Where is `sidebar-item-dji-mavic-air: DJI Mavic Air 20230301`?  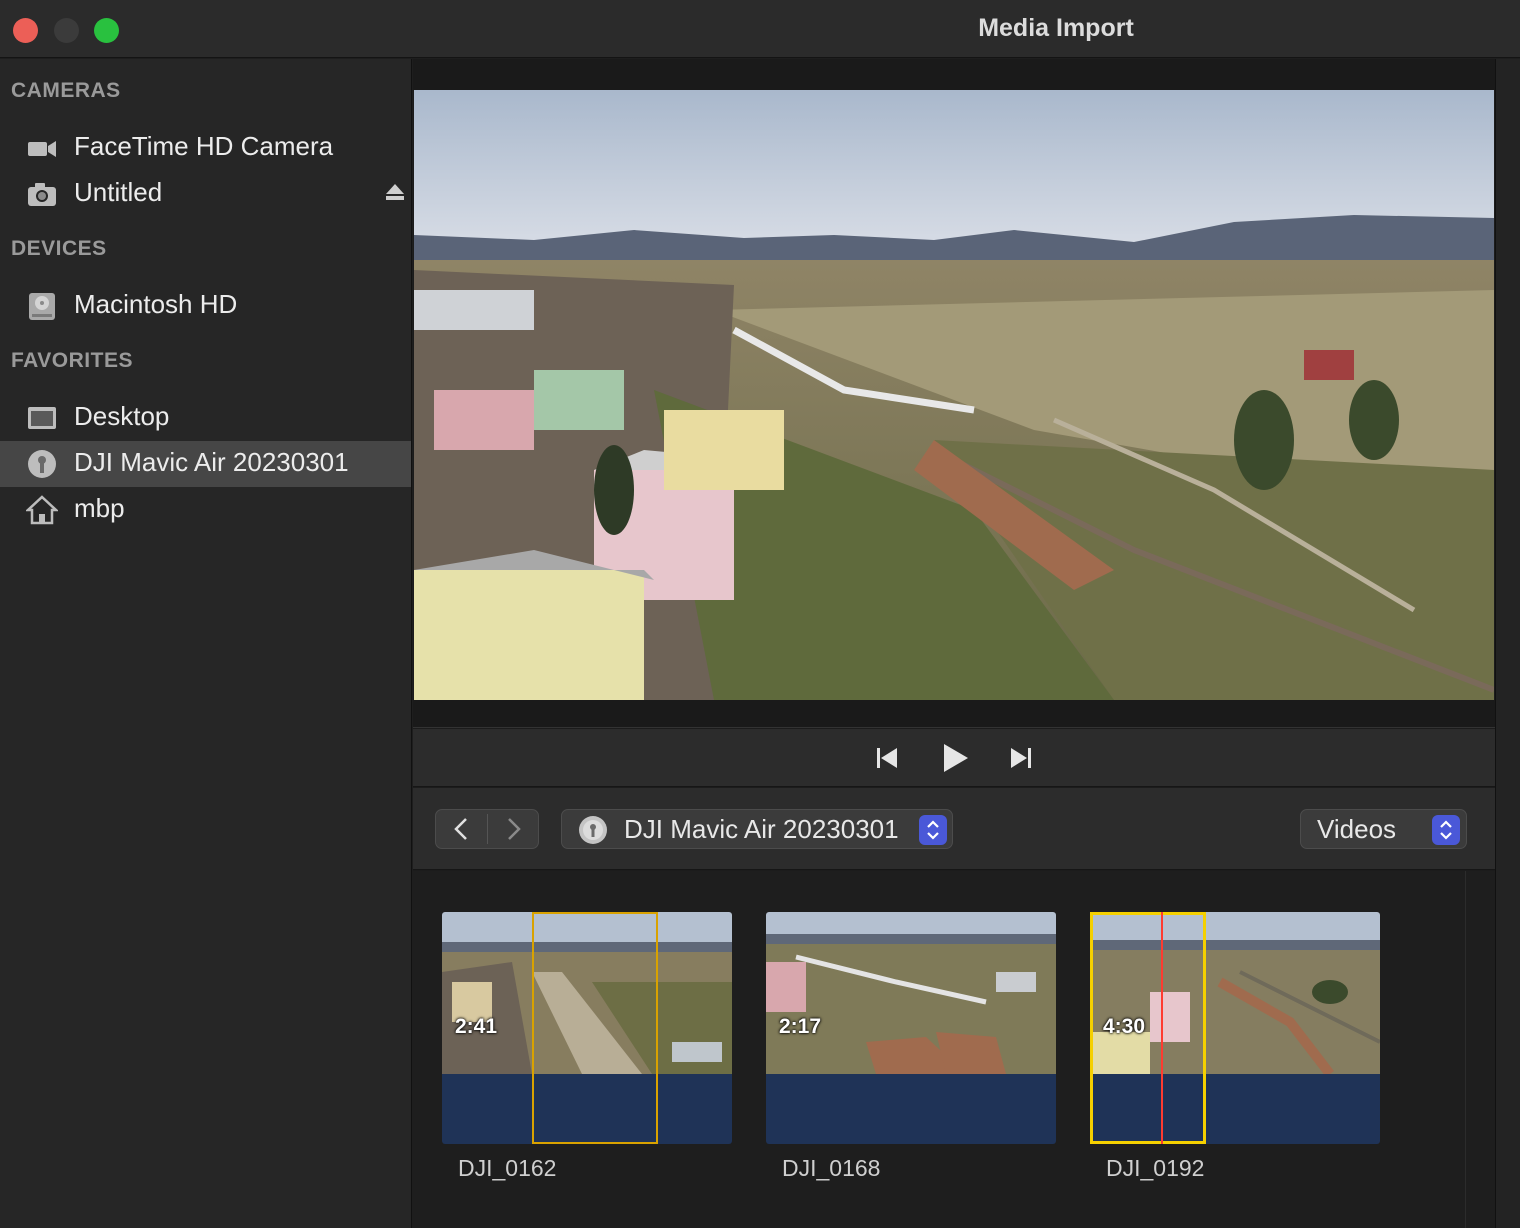
sidebar-item-dji-mavic-air: DJI Mavic Air 20230301 is located at coordinates (205, 464).